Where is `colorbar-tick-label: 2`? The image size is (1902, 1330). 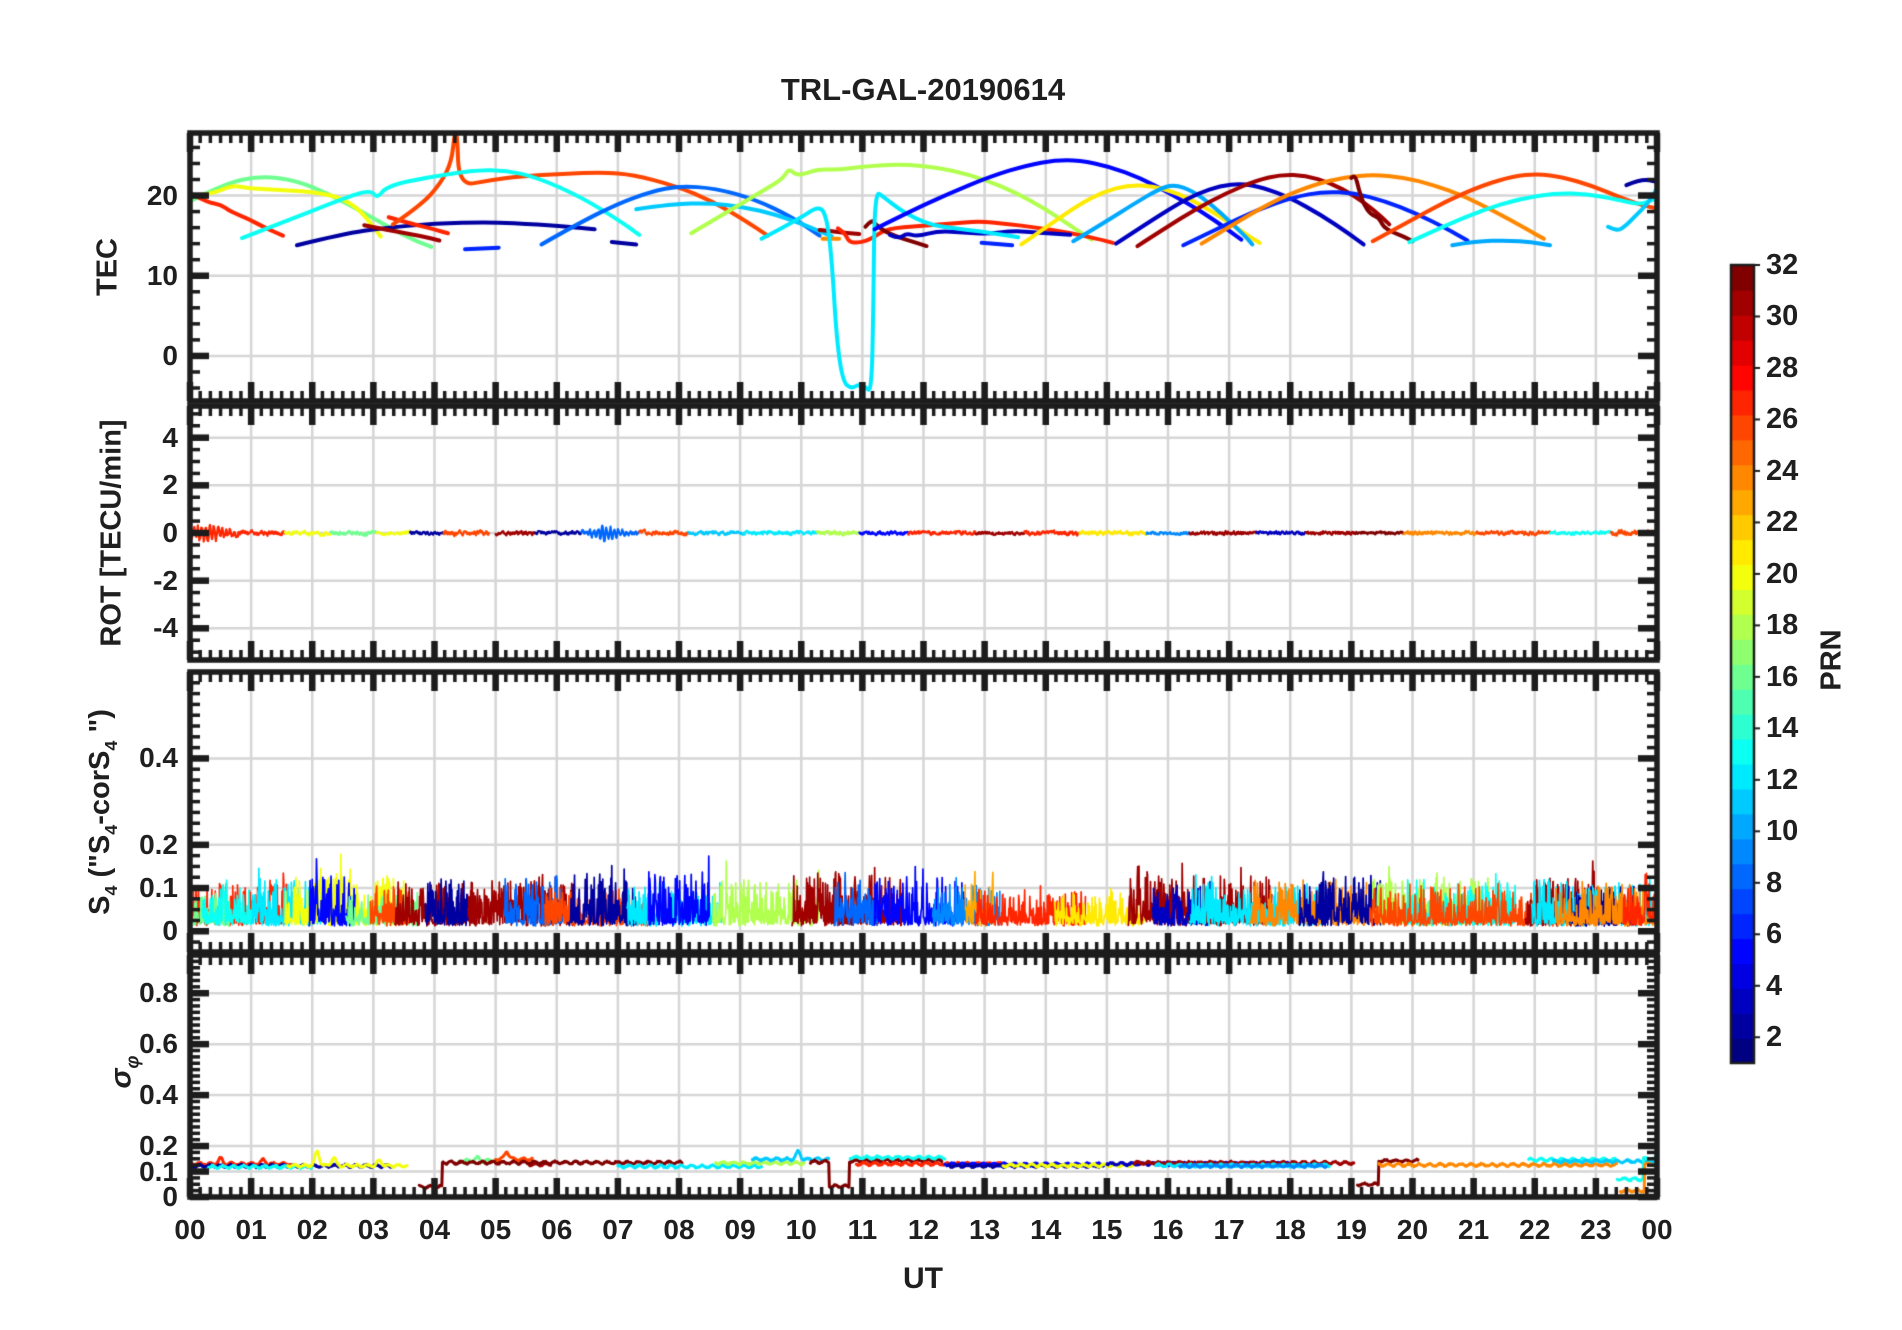
colorbar-tick-label: 2 is located at coordinates (1774, 1037).